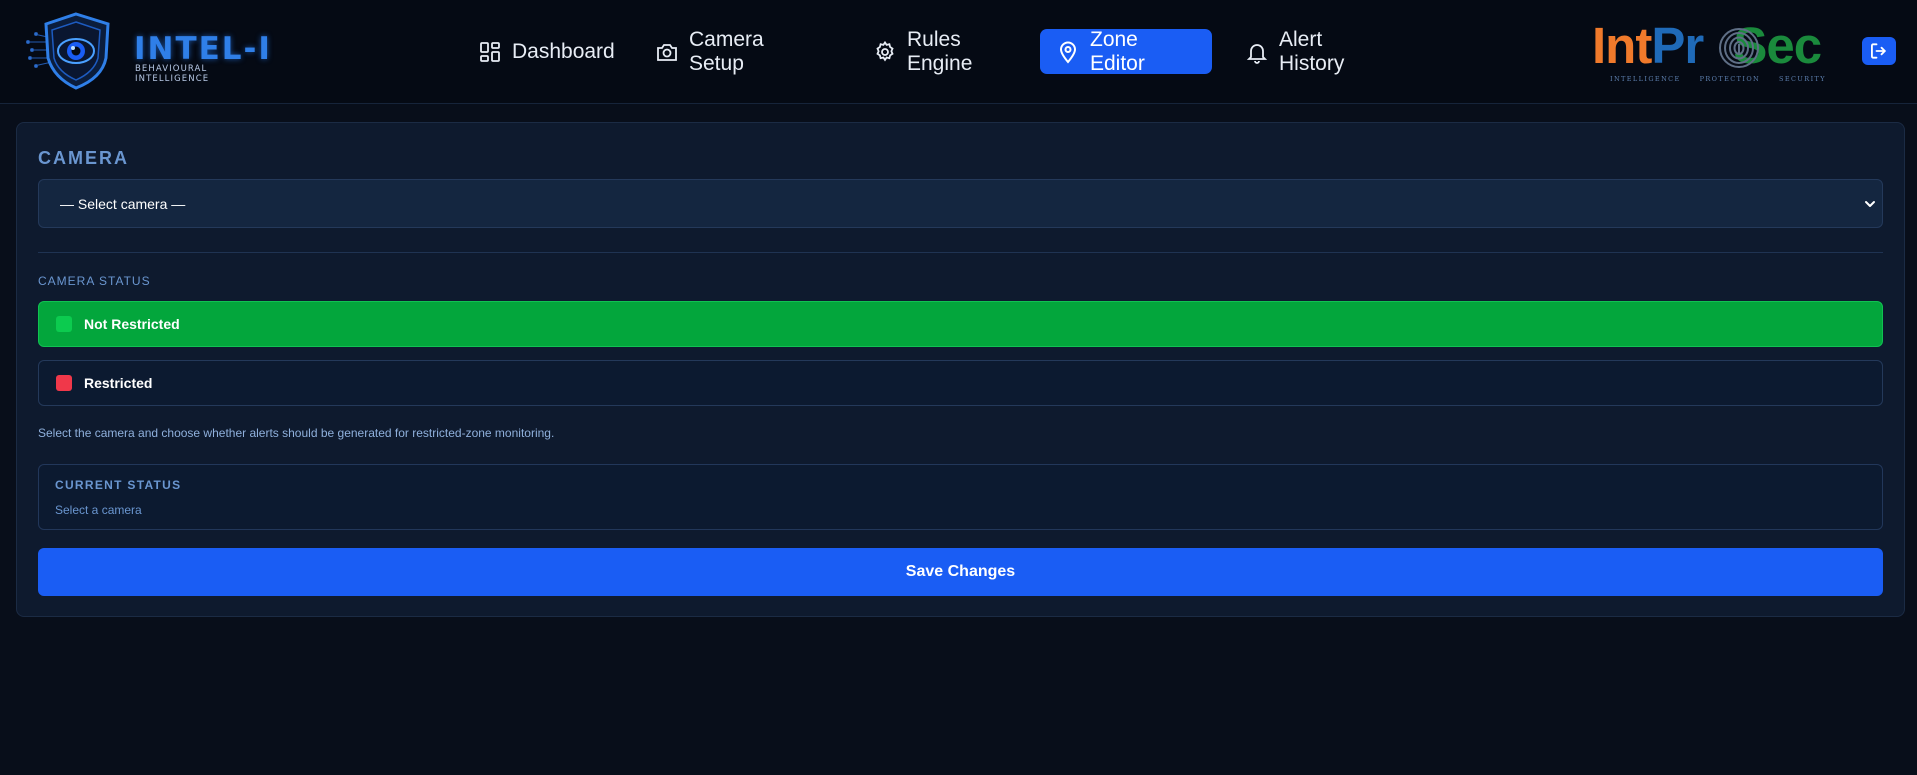 The height and width of the screenshot is (775, 1917). What do you see at coordinates (1312, 51) in the screenshot?
I see `nav-alert-history-label: Alert History` at bounding box center [1312, 51].